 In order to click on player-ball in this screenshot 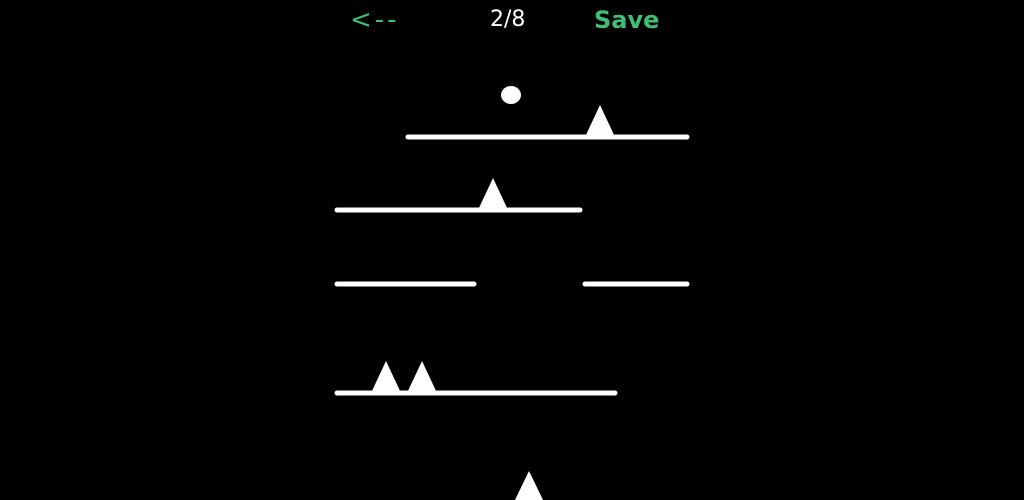, I will do `click(511, 95)`.